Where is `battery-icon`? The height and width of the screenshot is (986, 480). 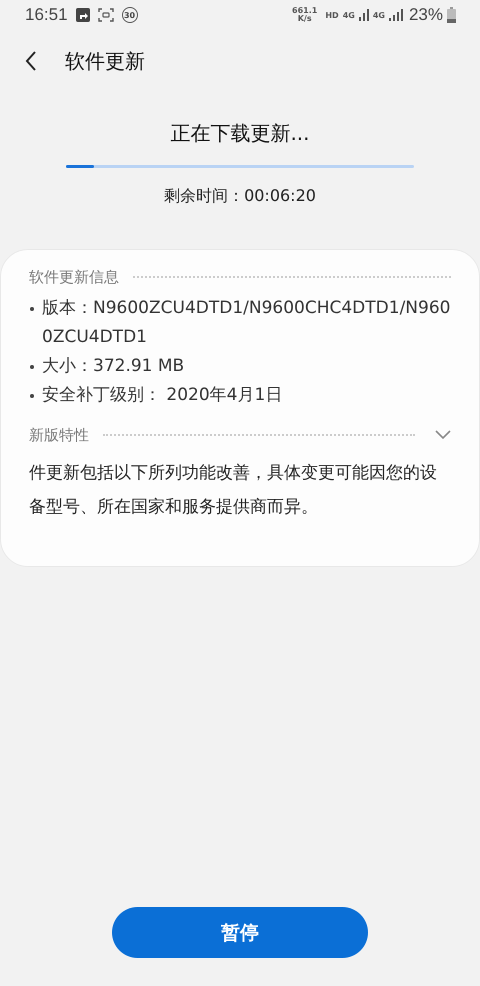 battery-icon is located at coordinates (451, 15).